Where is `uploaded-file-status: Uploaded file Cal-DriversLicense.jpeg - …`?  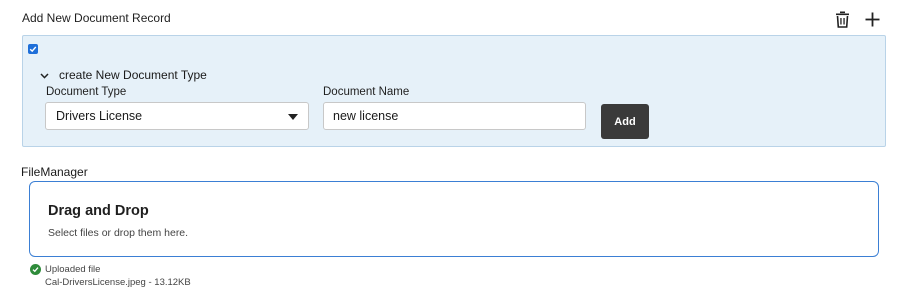 uploaded-file-status: Uploaded file Cal-DriversLicense.jpeg - … is located at coordinates (110, 276).